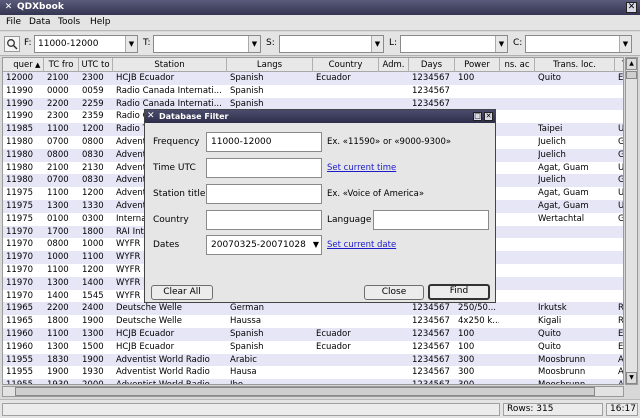  I want to click on horizontal-scroll-thumb, so click(305, 391).